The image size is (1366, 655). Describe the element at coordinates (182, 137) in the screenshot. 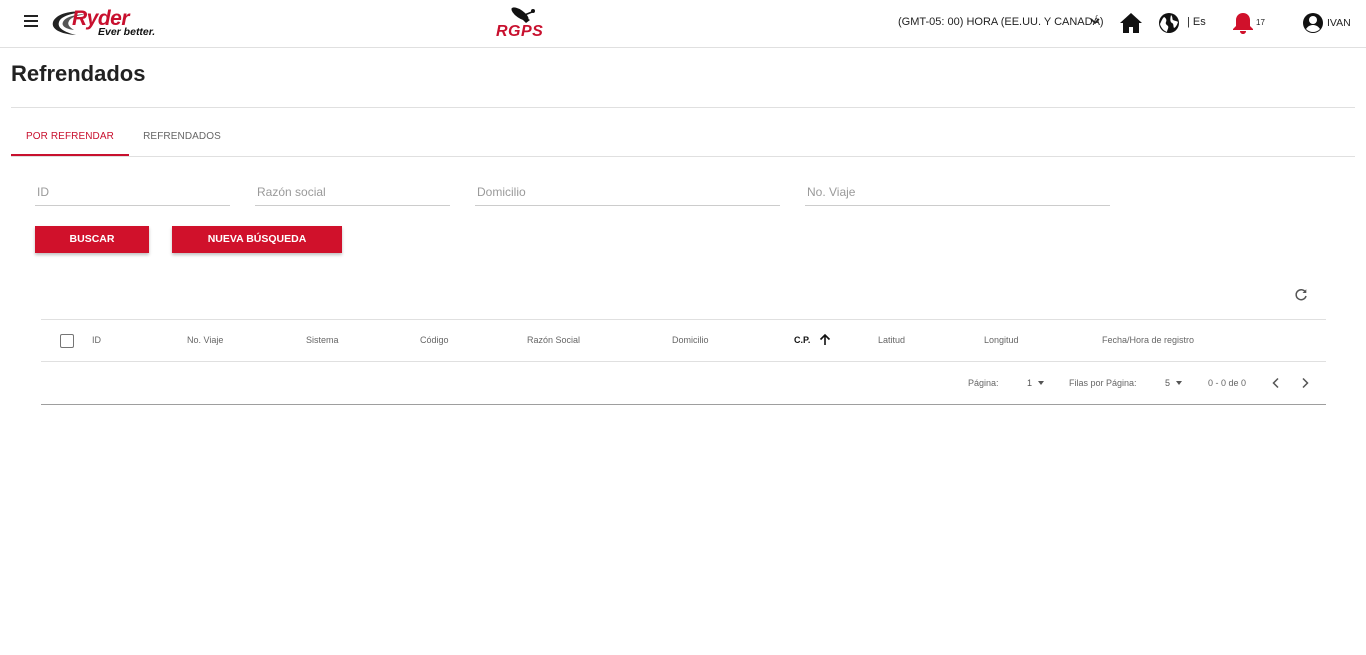

I see `tab-refrendados: REFRENDADOS` at that location.